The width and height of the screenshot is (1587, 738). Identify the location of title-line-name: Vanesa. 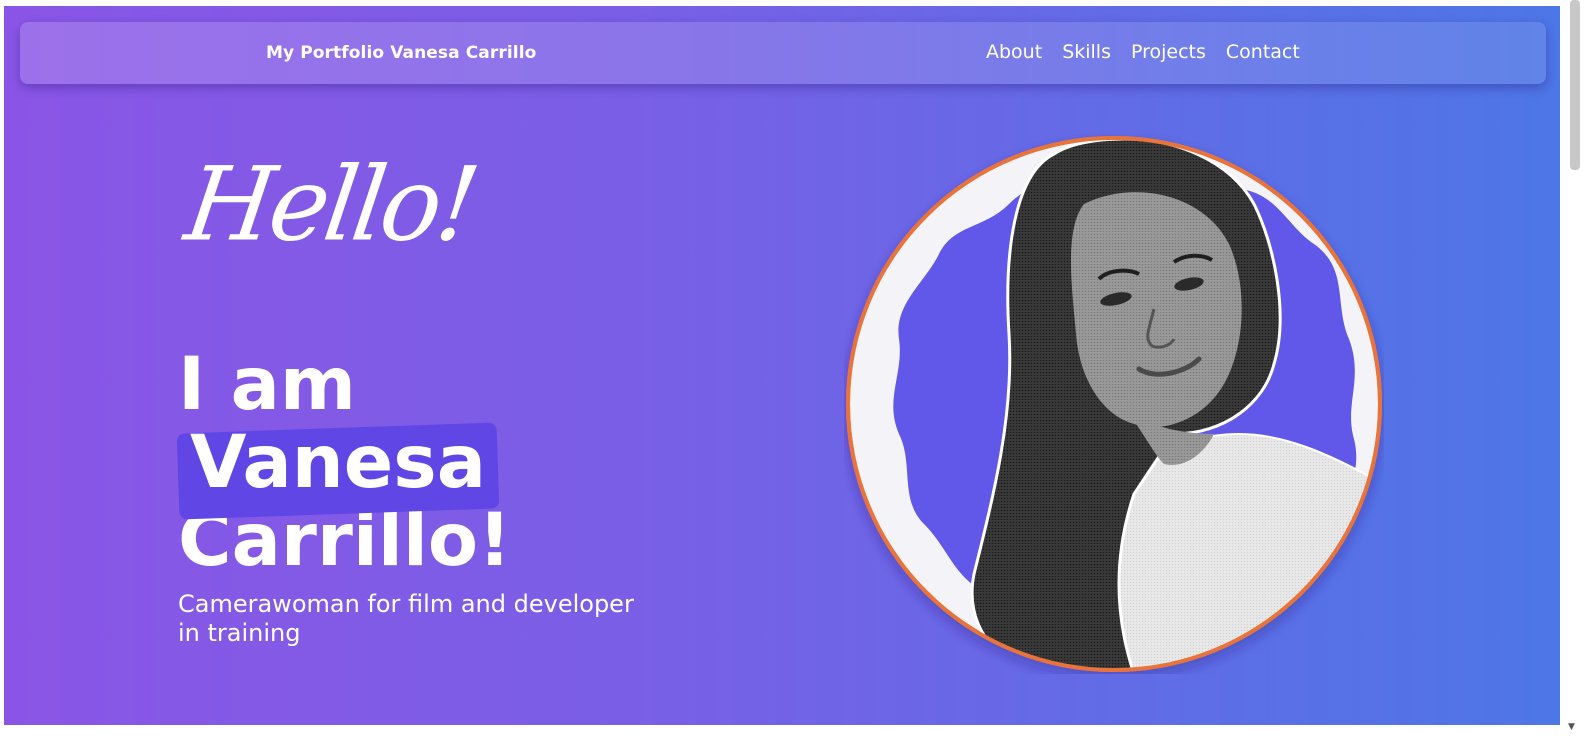
(344, 463).